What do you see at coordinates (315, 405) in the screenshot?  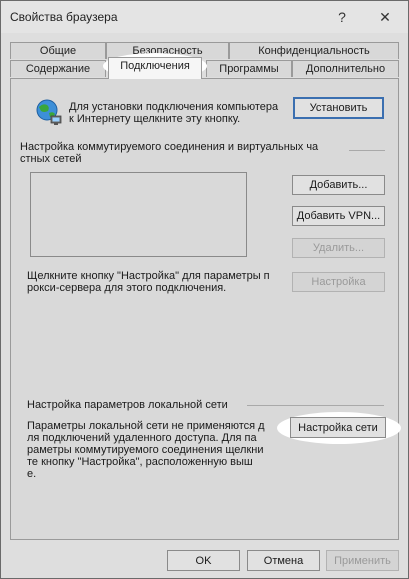 I see `lan-divider` at bounding box center [315, 405].